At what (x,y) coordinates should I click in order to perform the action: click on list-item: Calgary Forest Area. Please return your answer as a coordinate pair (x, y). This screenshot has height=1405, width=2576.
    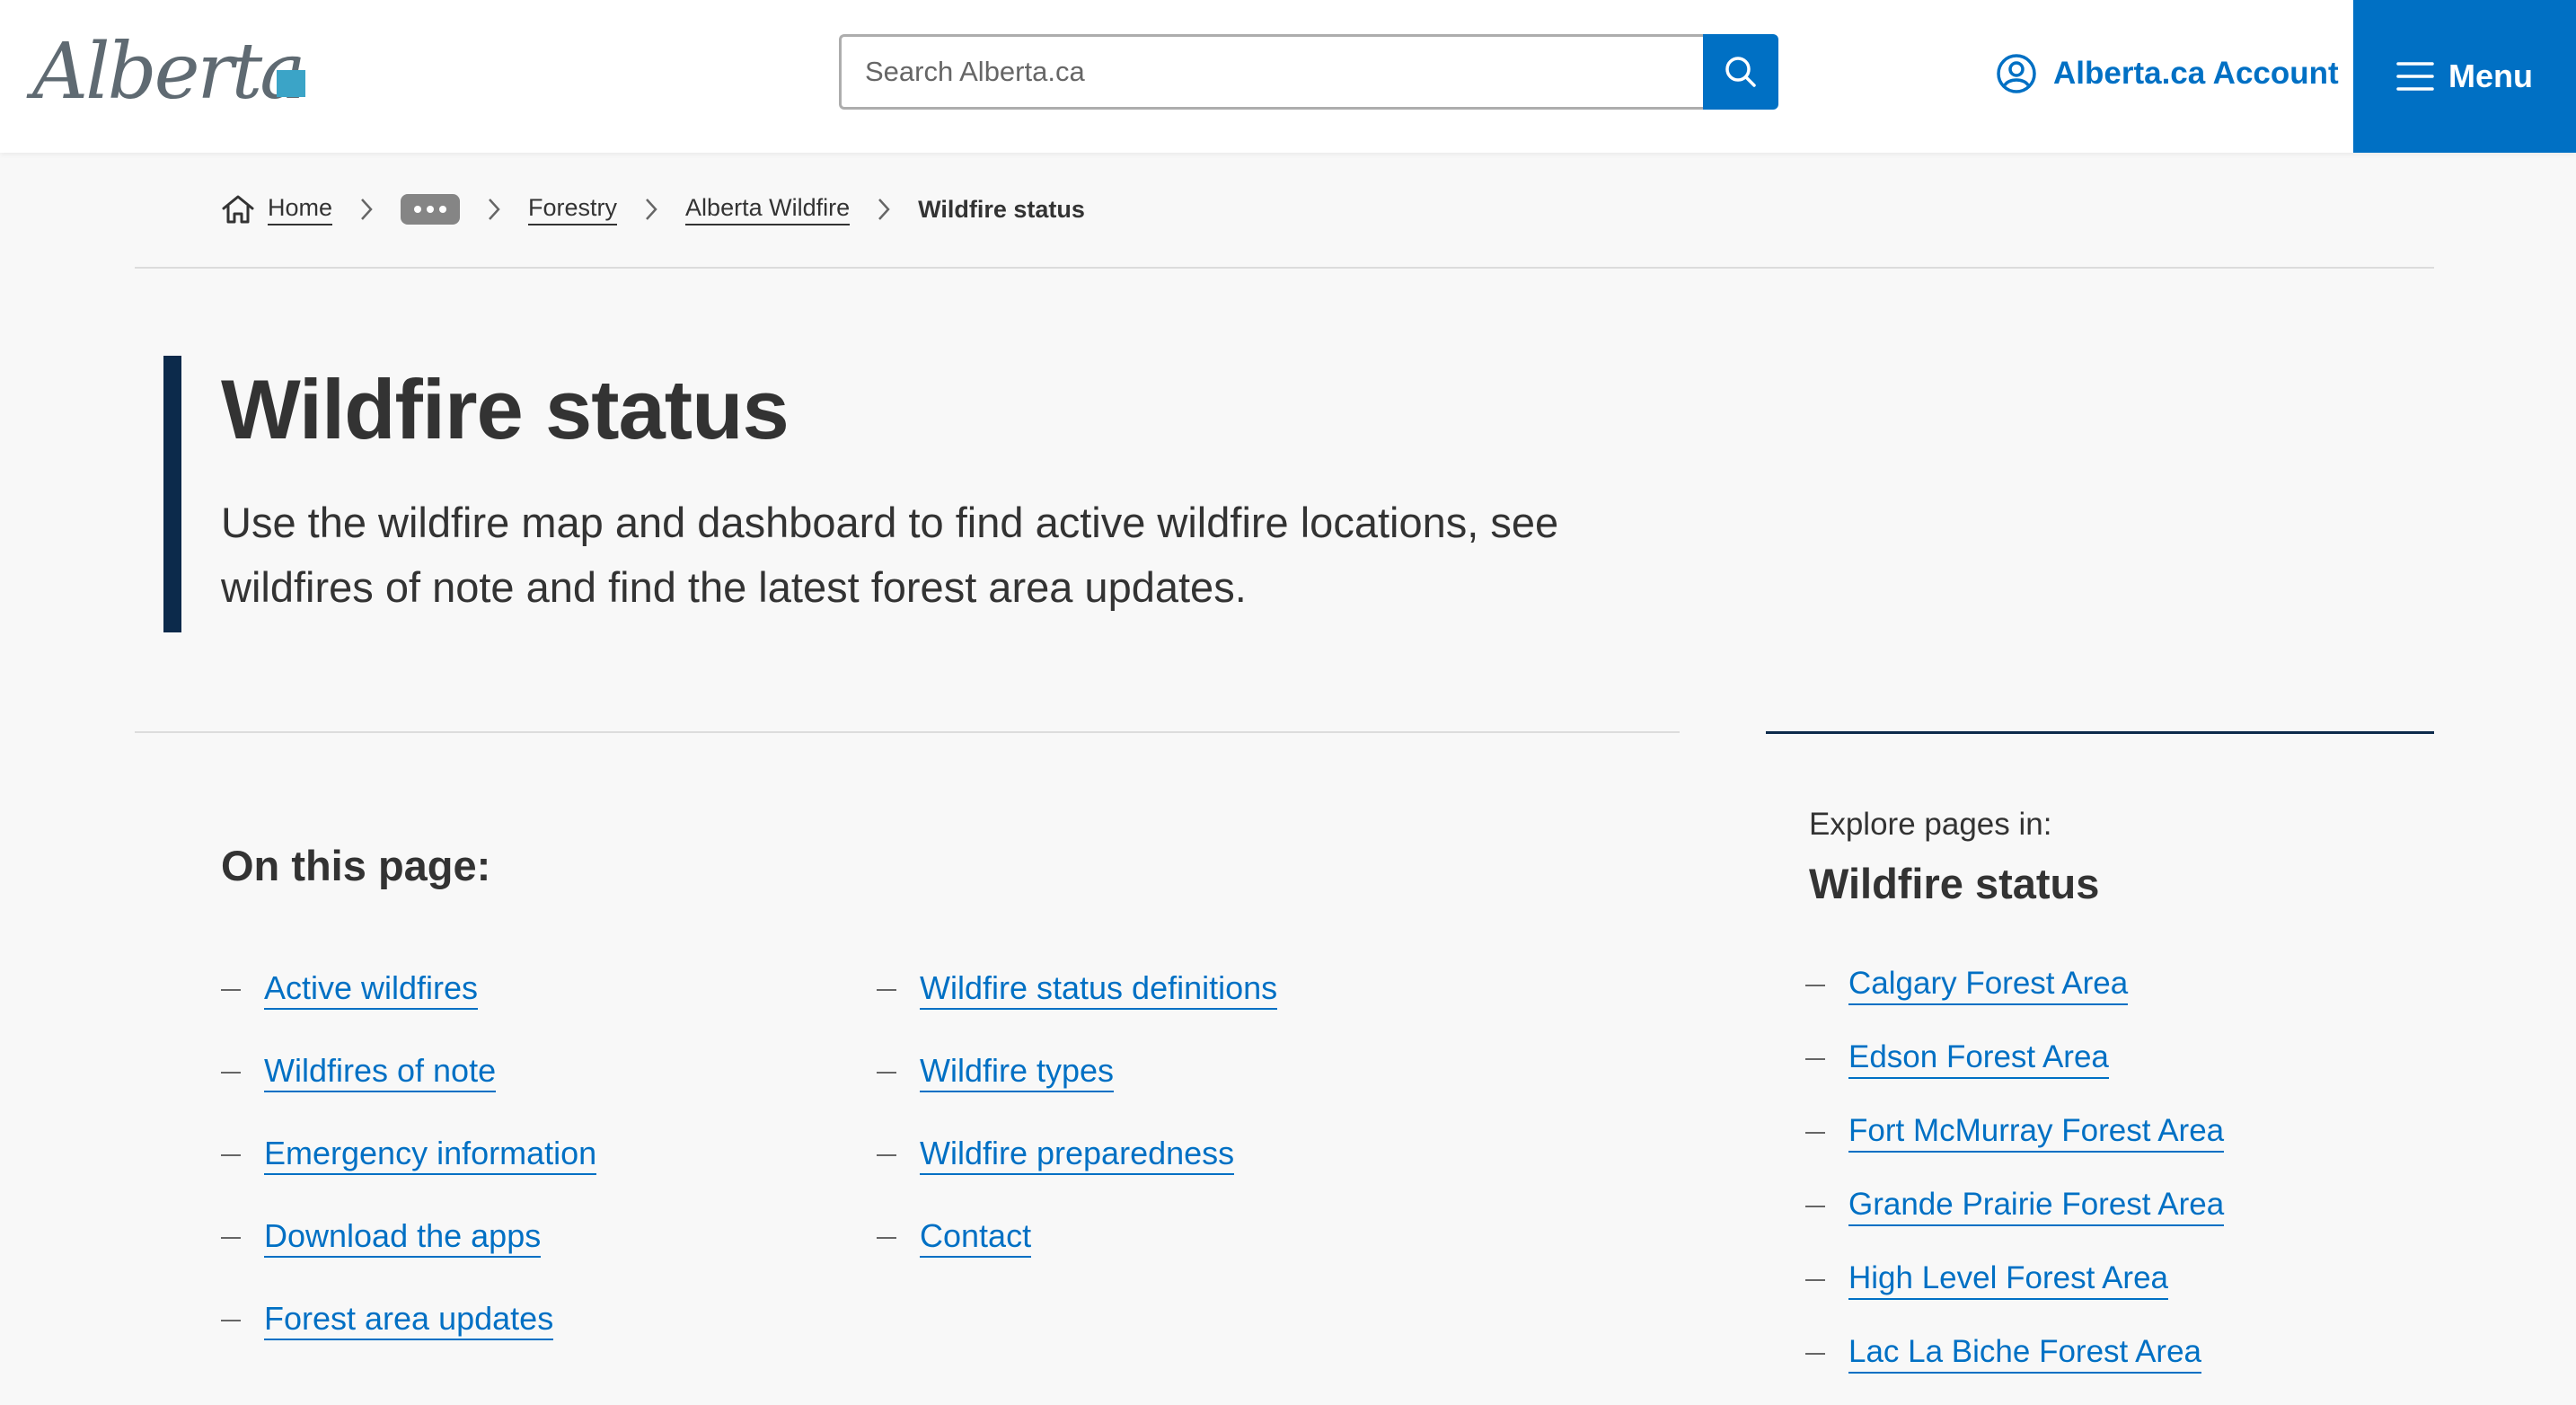
    Looking at the image, I should click on (2014, 985).